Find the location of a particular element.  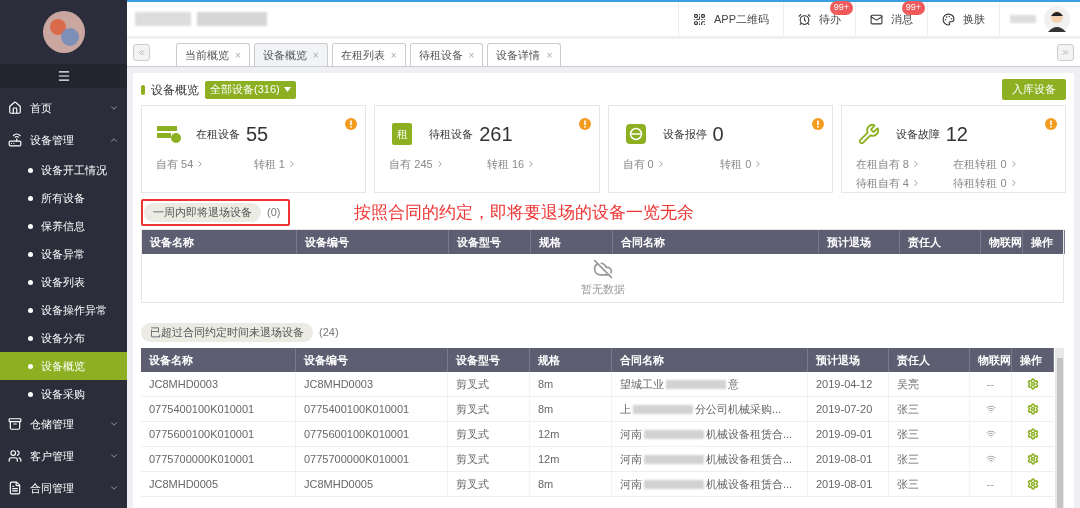

header-button: 换肤 is located at coordinates (963, 19).